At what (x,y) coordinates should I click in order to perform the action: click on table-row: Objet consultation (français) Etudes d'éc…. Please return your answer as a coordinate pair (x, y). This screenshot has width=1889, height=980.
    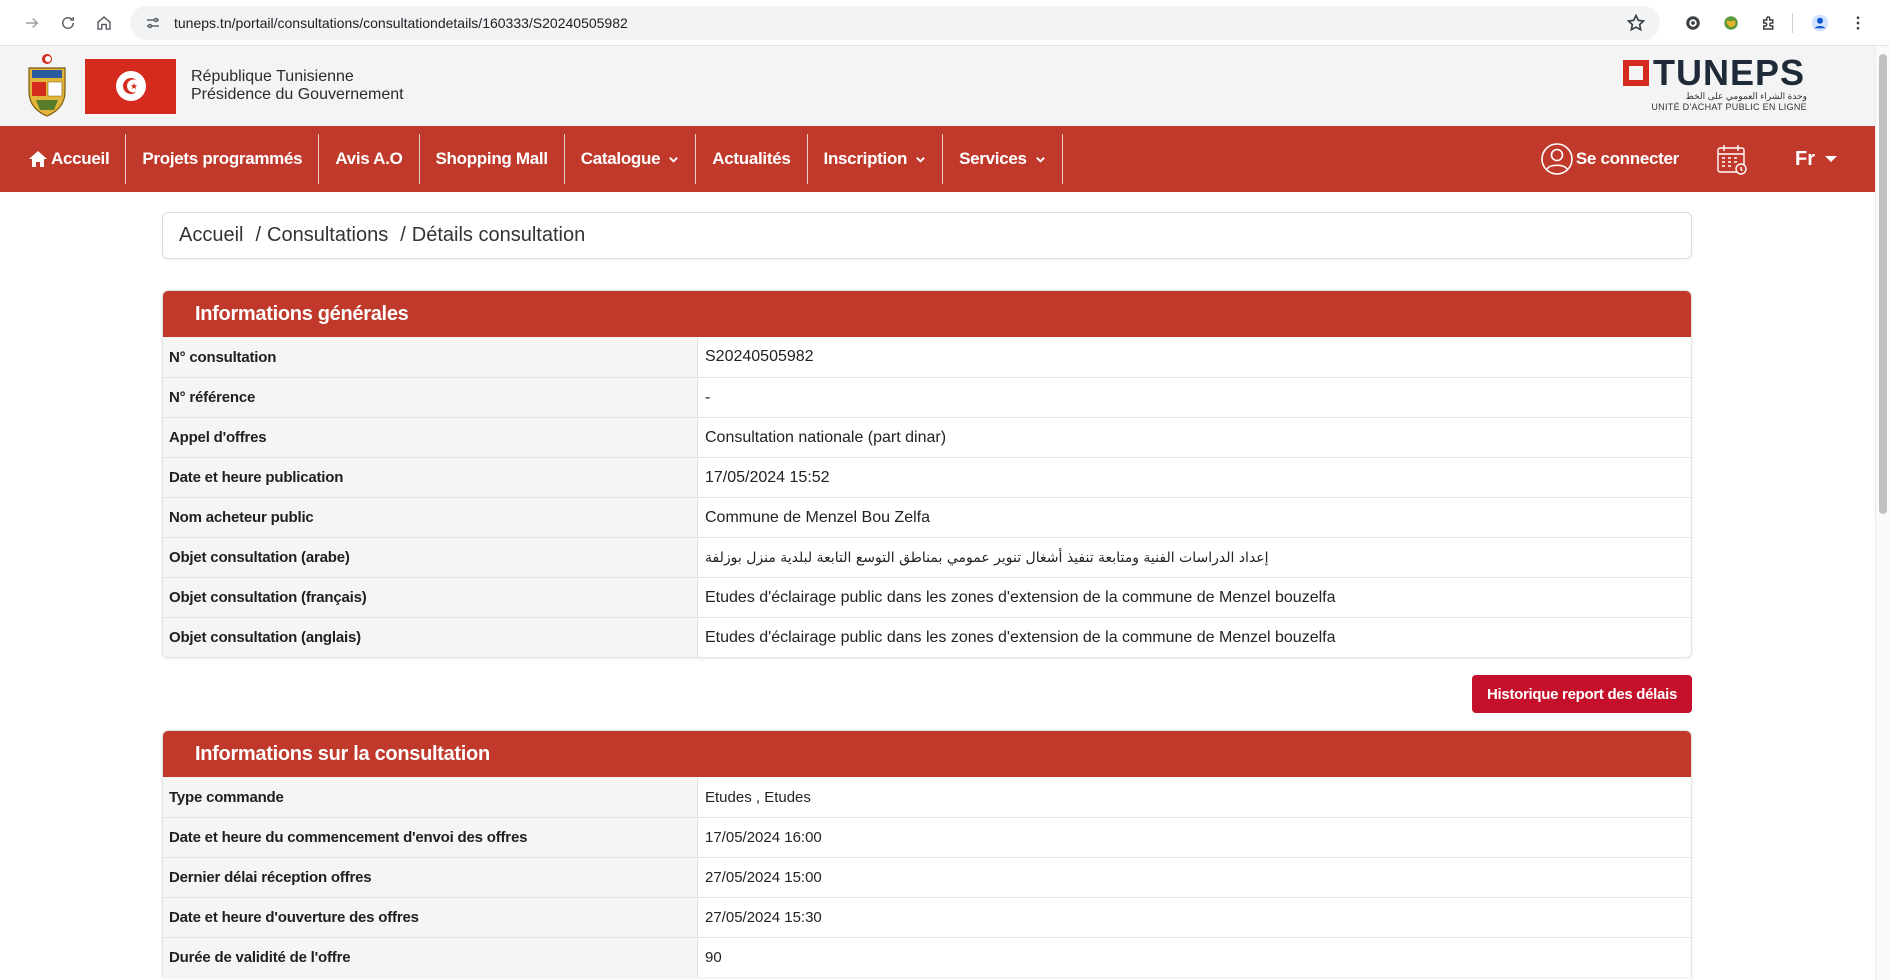
    Looking at the image, I should click on (927, 597).